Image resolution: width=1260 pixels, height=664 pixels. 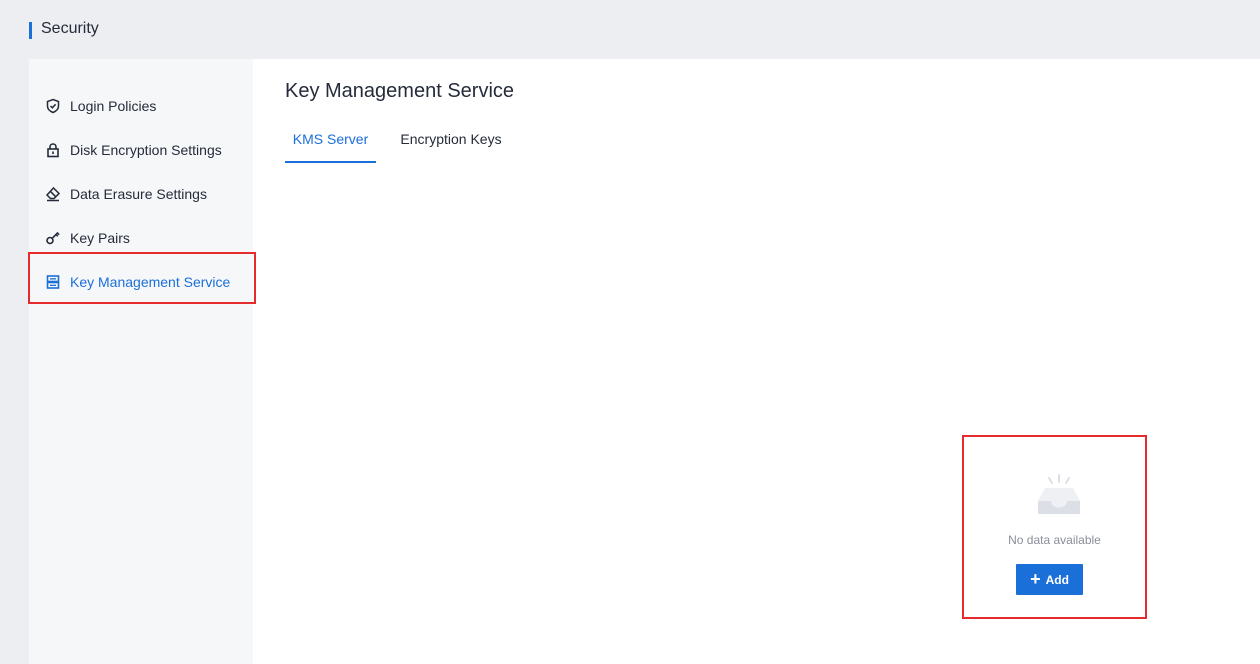 I want to click on tab-encryption-keys: Encryption Keys, so click(x=451, y=144).